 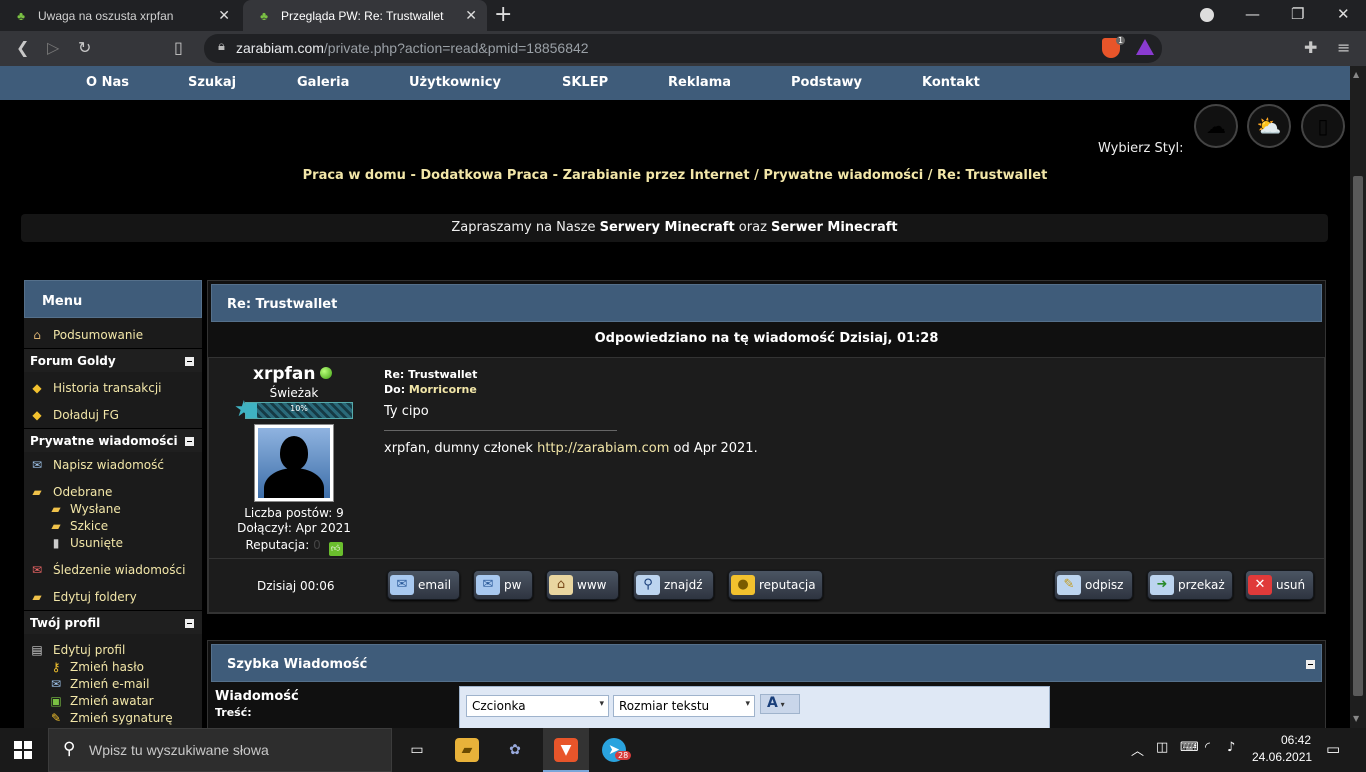 What do you see at coordinates (455, 82) in the screenshot?
I see `nav-users: Użytkownicy` at bounding box center [455, 82].